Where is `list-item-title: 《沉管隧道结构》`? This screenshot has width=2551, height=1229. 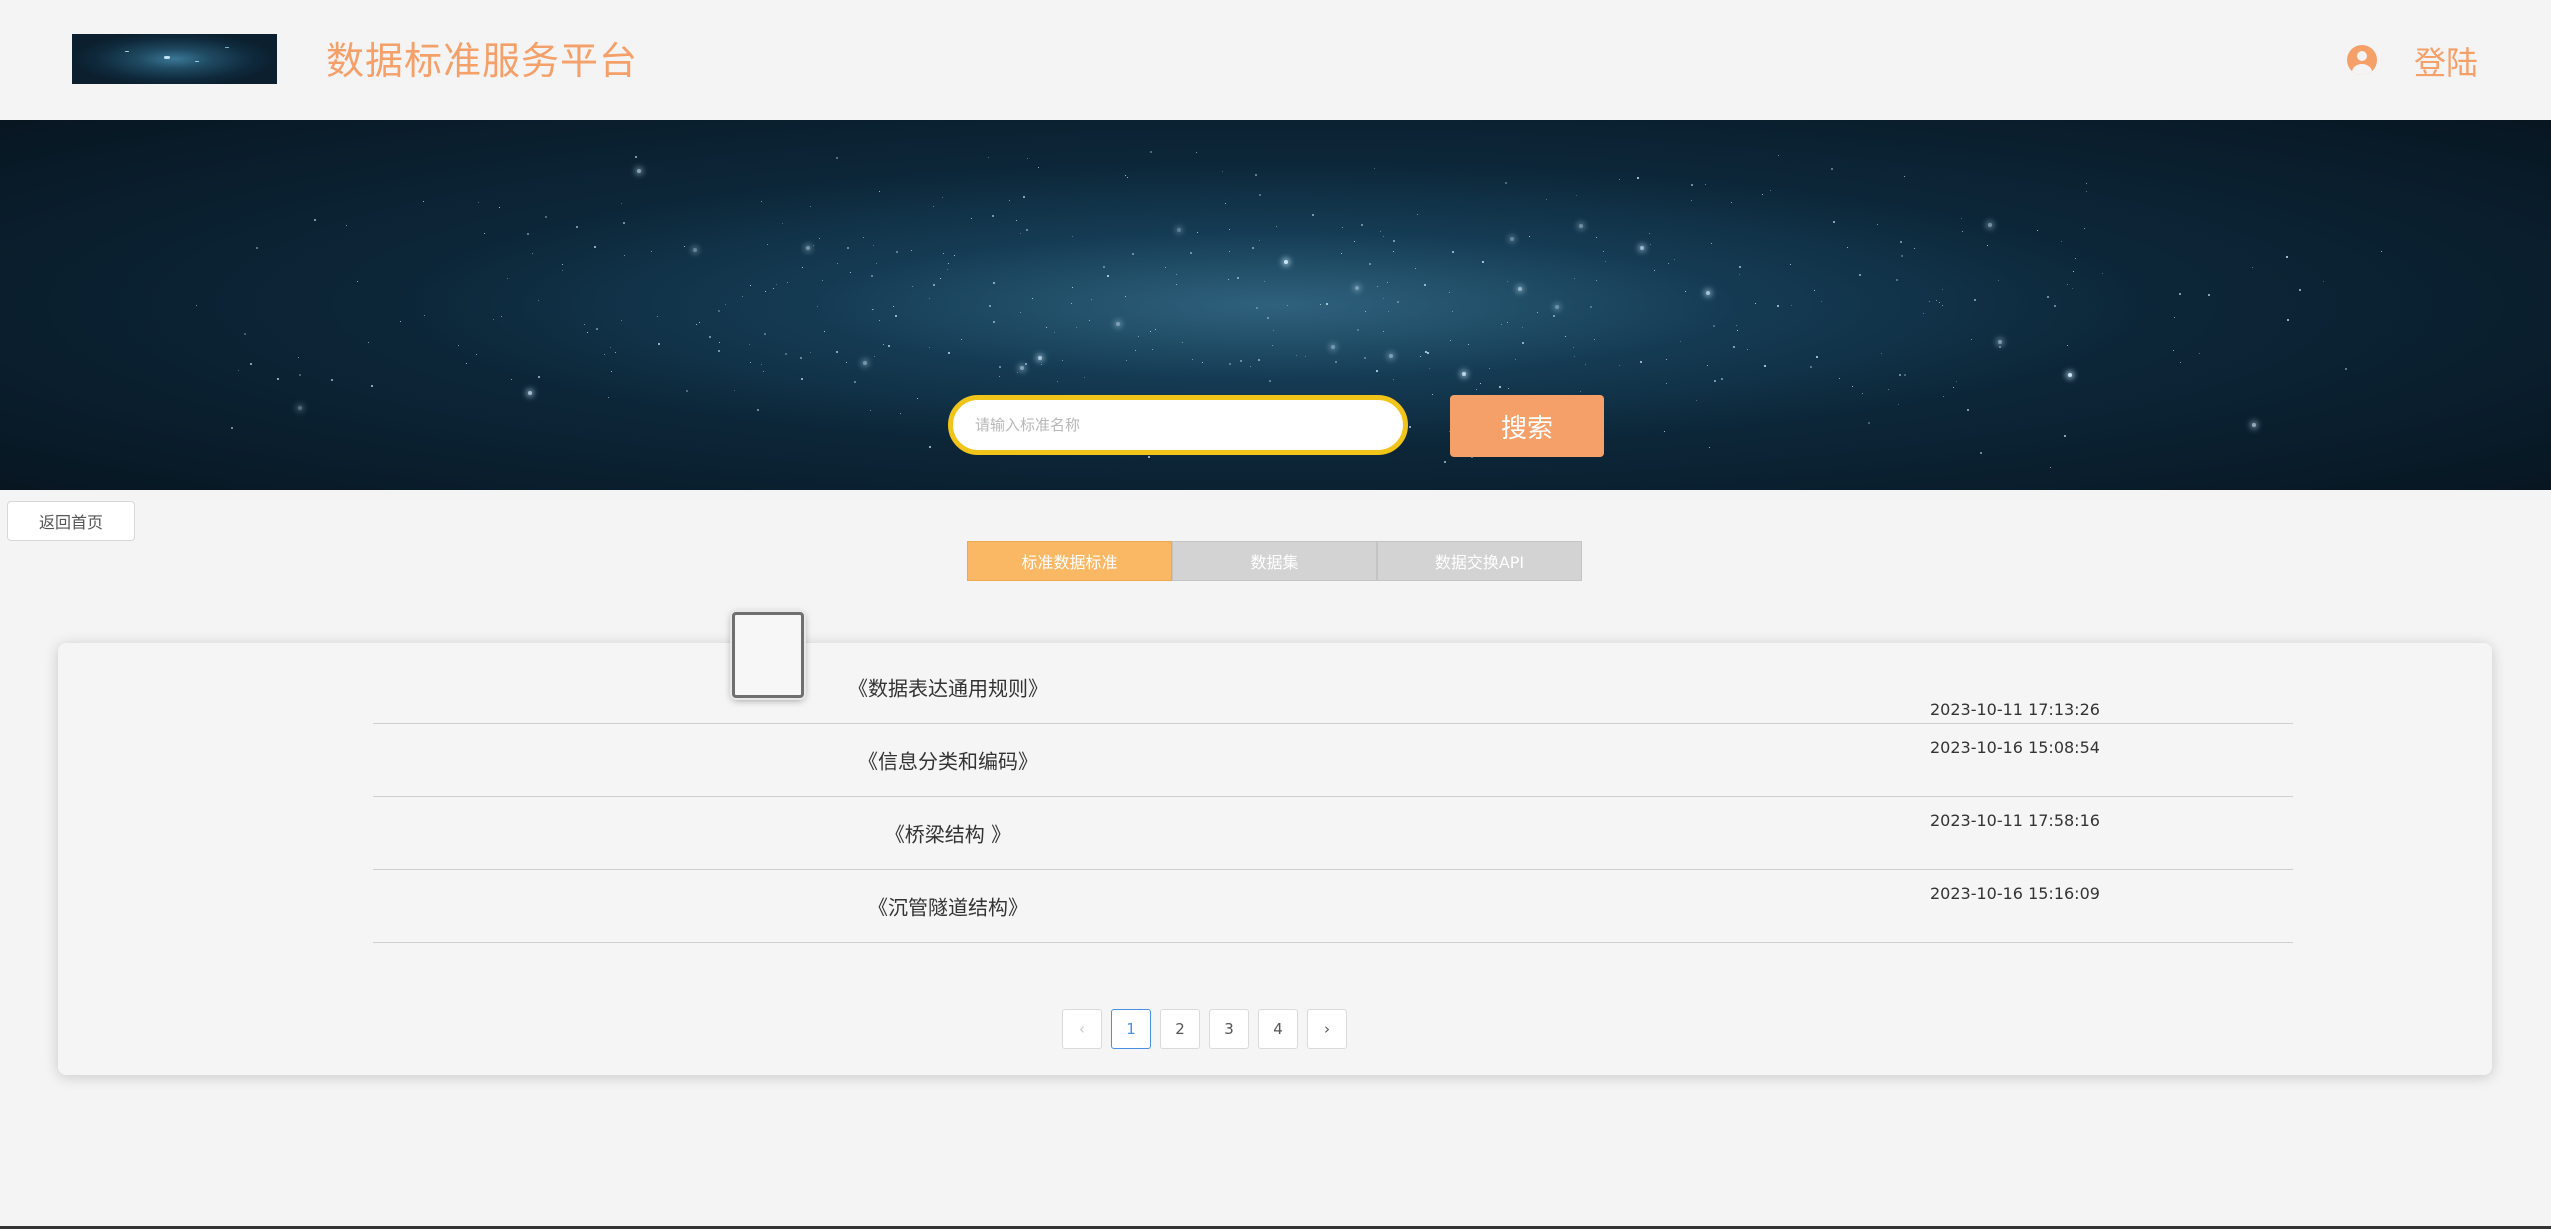 list-item-title: 《沉管隧道结构》 is located at coordinates (948, 906).